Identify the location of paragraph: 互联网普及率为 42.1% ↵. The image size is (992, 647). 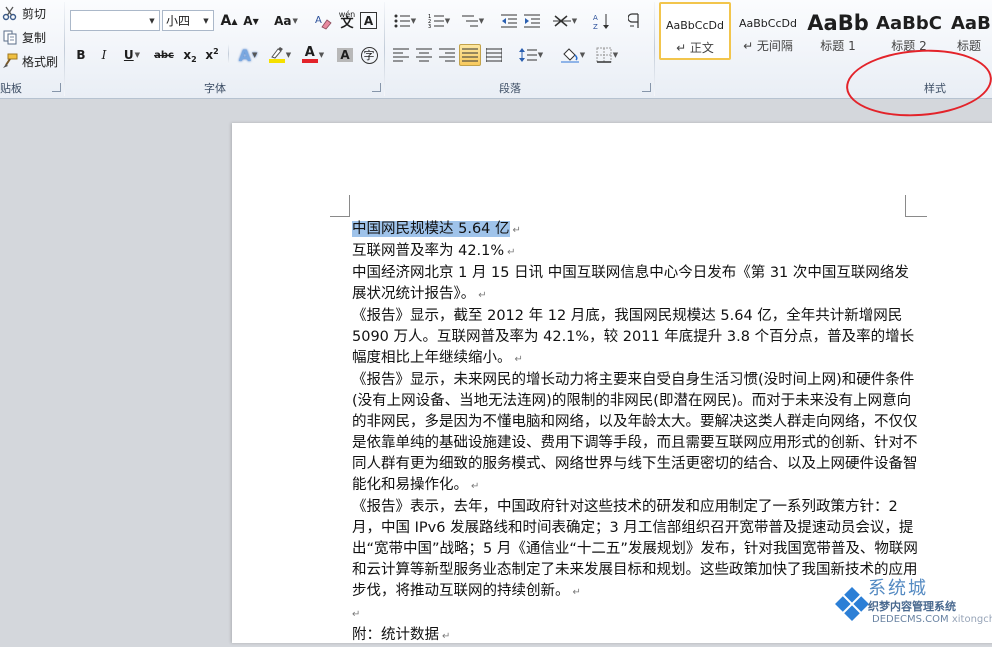
(637, 252).